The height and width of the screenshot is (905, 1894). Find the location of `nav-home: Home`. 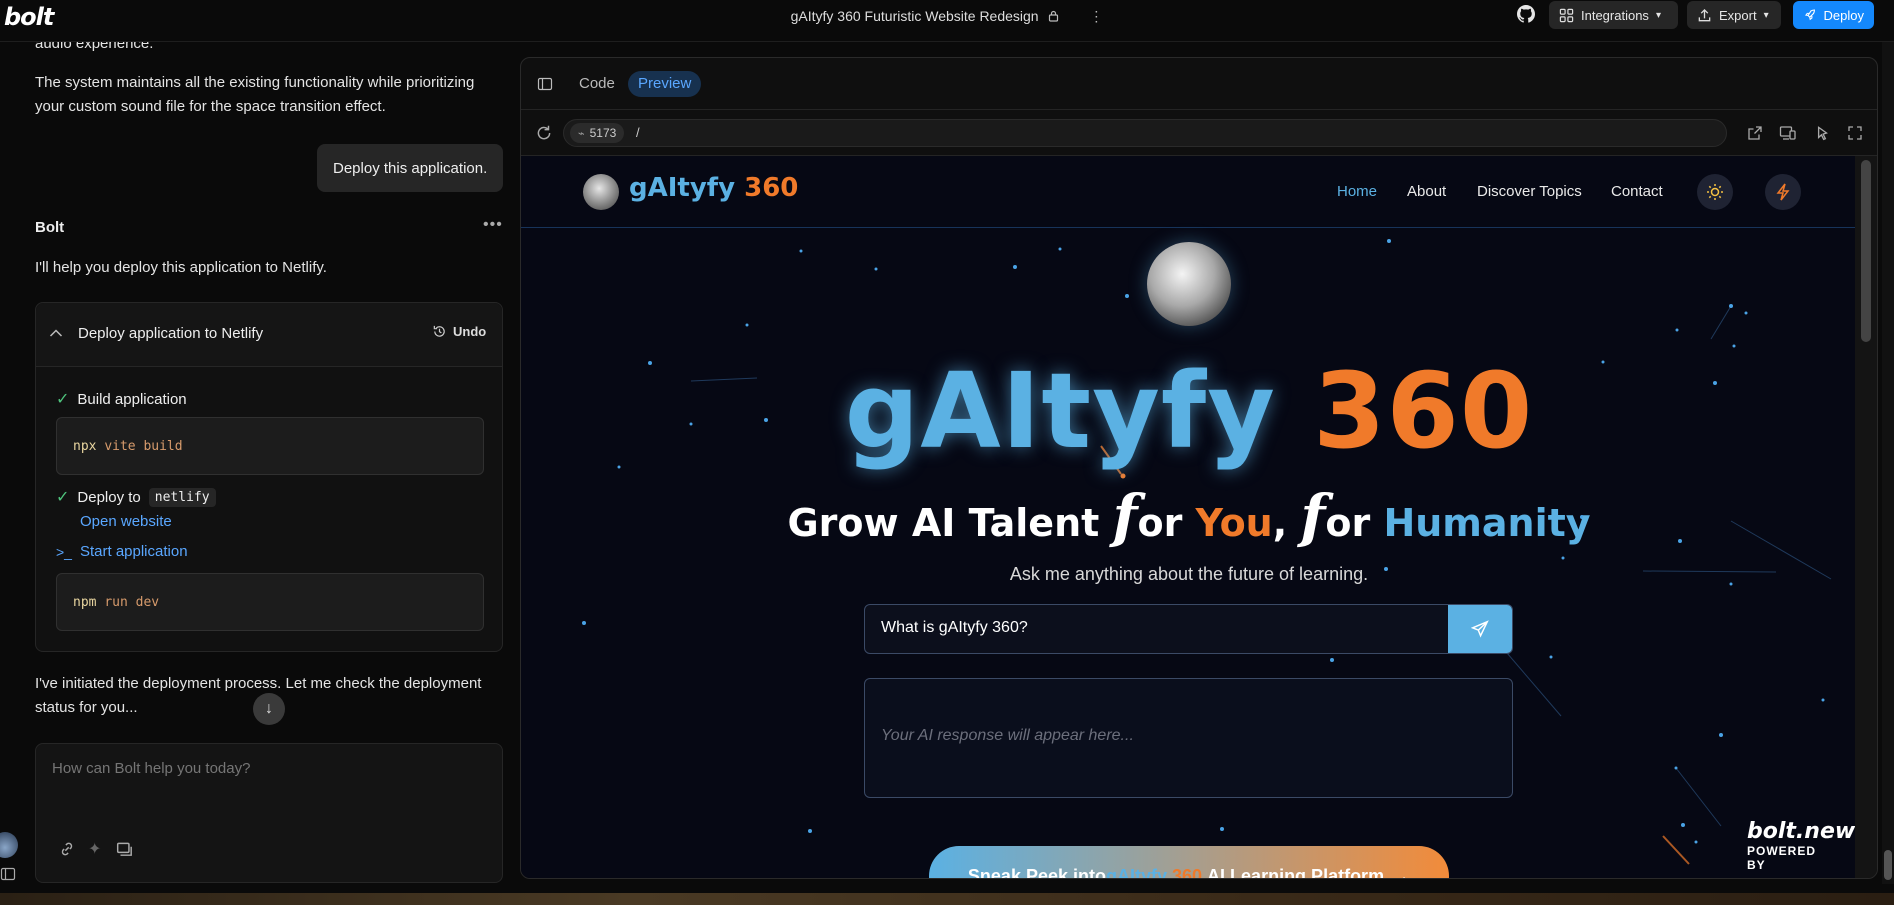

nav-home: Home is located at coordinates (1357, 191).